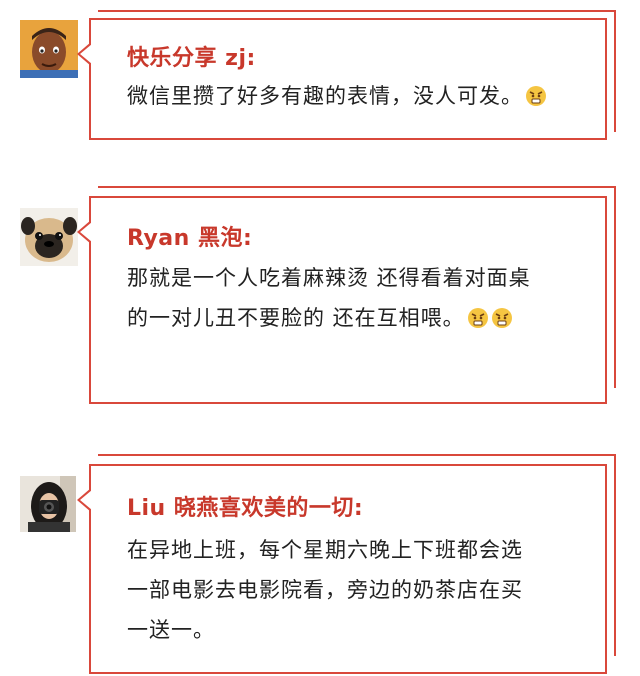 Image resolution: width=640 pixels, height=676 pixels. Describe the element at coordinates (245, 506) in the screenshot. I see `comment-author: Liu 晓燕喜欢美的一切:` at that location.